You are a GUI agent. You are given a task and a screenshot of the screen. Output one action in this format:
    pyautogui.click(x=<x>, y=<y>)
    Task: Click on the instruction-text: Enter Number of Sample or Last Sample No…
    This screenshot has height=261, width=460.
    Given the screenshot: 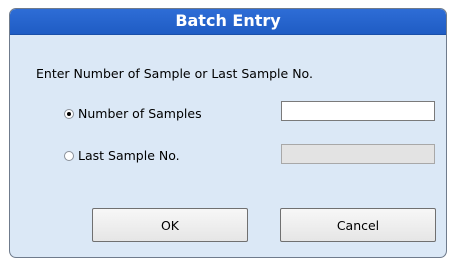 What is the action you would take?
    pyautogui.click(x=174, y=73)
    